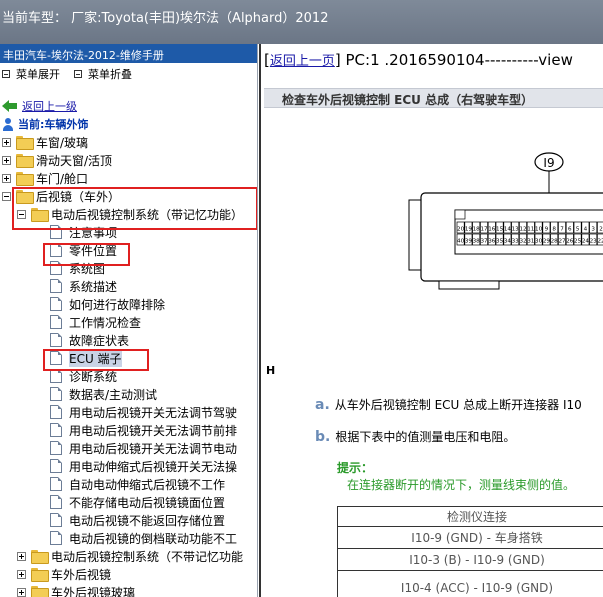 The image size is (603, 597). I want to click on tree-item: 故障症状表, so click(128, 340).